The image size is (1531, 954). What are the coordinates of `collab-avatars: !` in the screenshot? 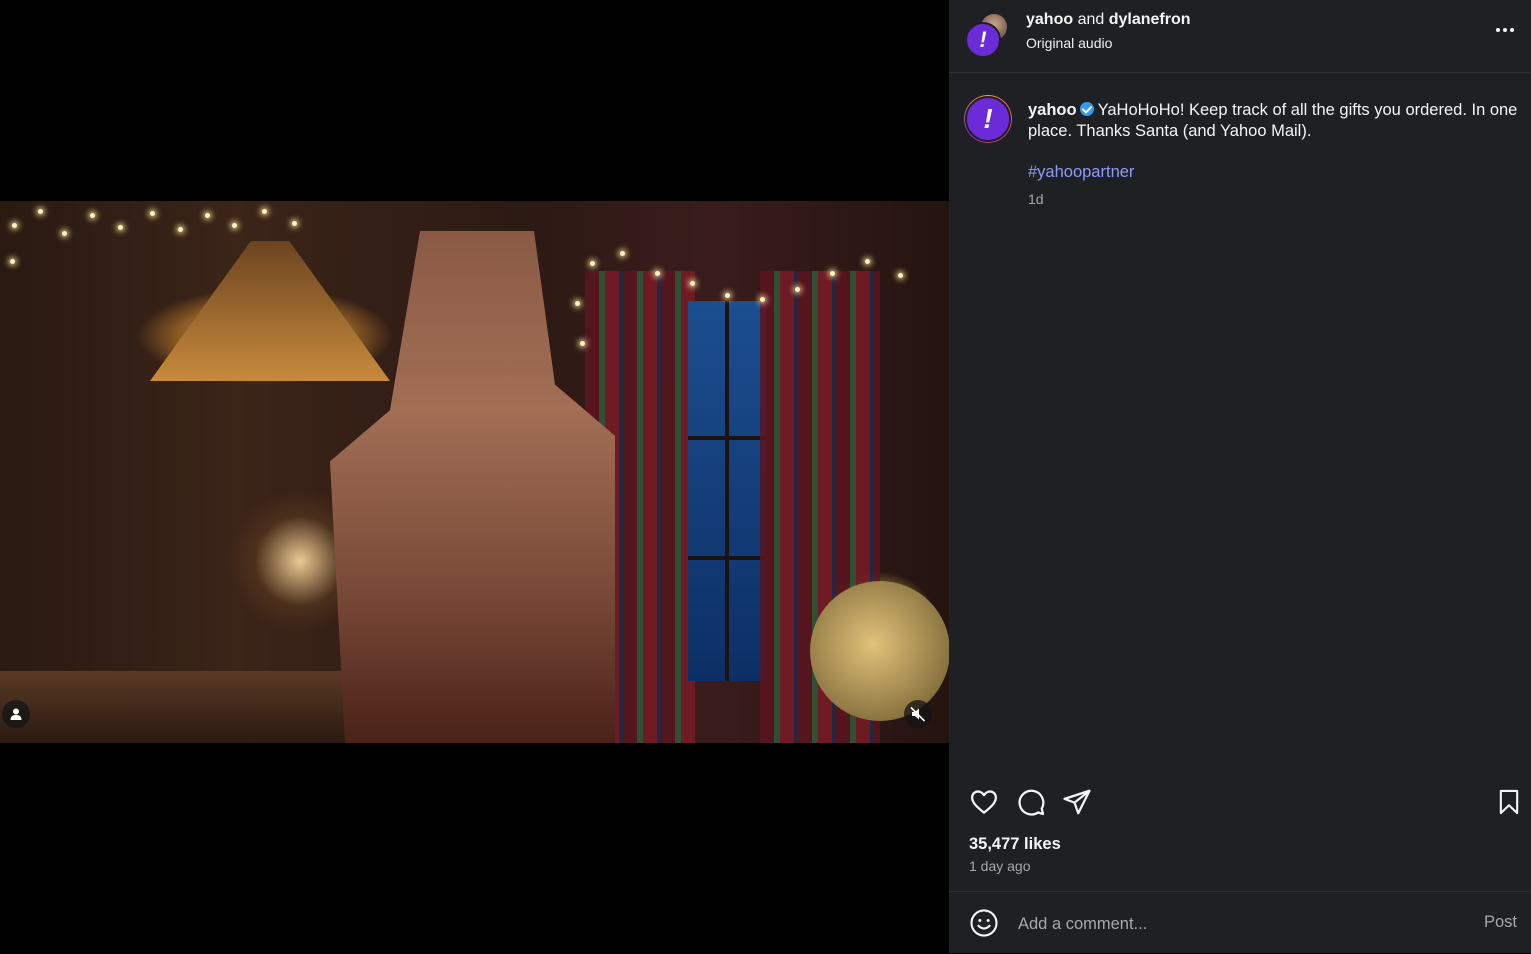 It's located at (987, 35).